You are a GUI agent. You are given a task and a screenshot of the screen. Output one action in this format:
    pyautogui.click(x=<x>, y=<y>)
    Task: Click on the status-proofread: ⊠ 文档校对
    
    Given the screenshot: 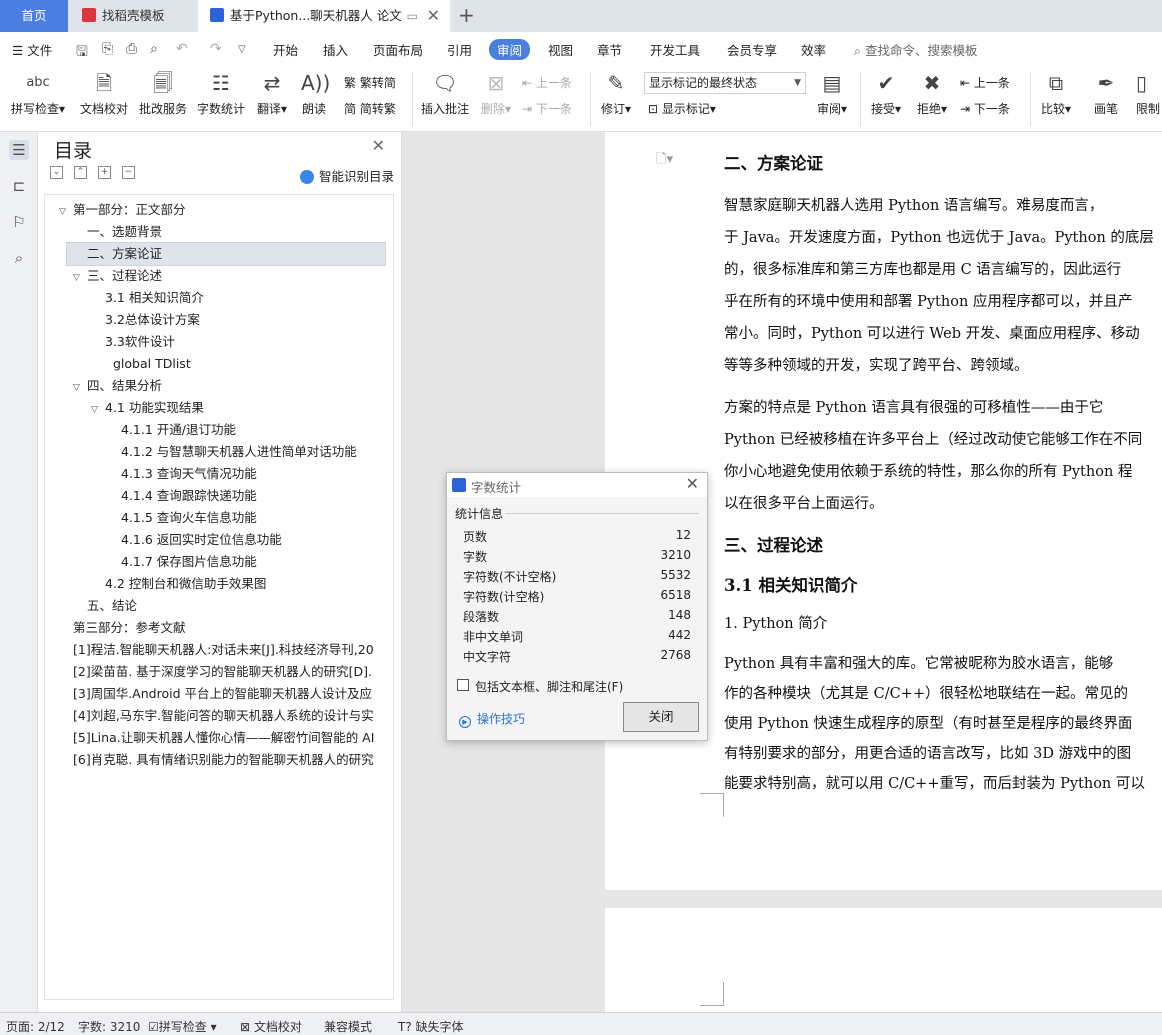 What is the action you would take?
    pyautogui.click(x=271, y=1026)
    